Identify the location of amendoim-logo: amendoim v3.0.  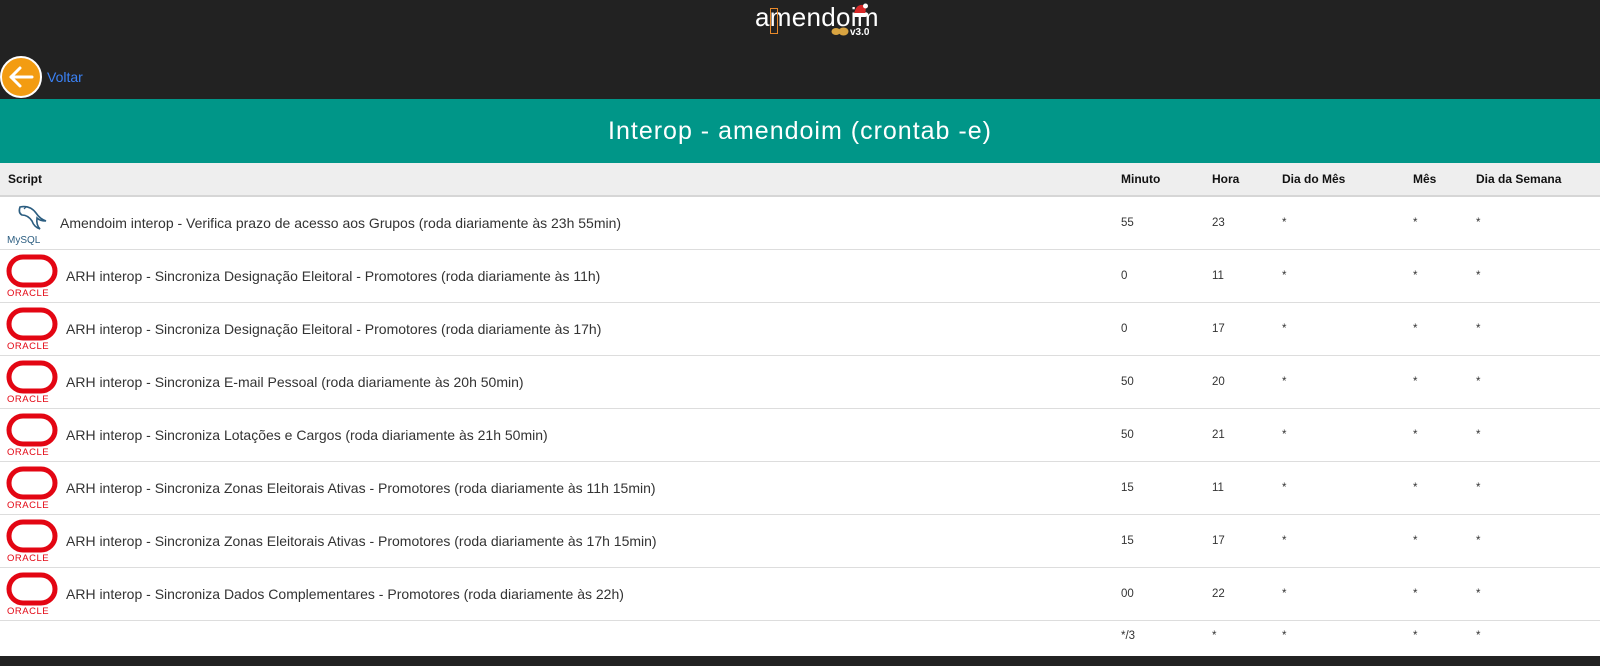
(825, 22).